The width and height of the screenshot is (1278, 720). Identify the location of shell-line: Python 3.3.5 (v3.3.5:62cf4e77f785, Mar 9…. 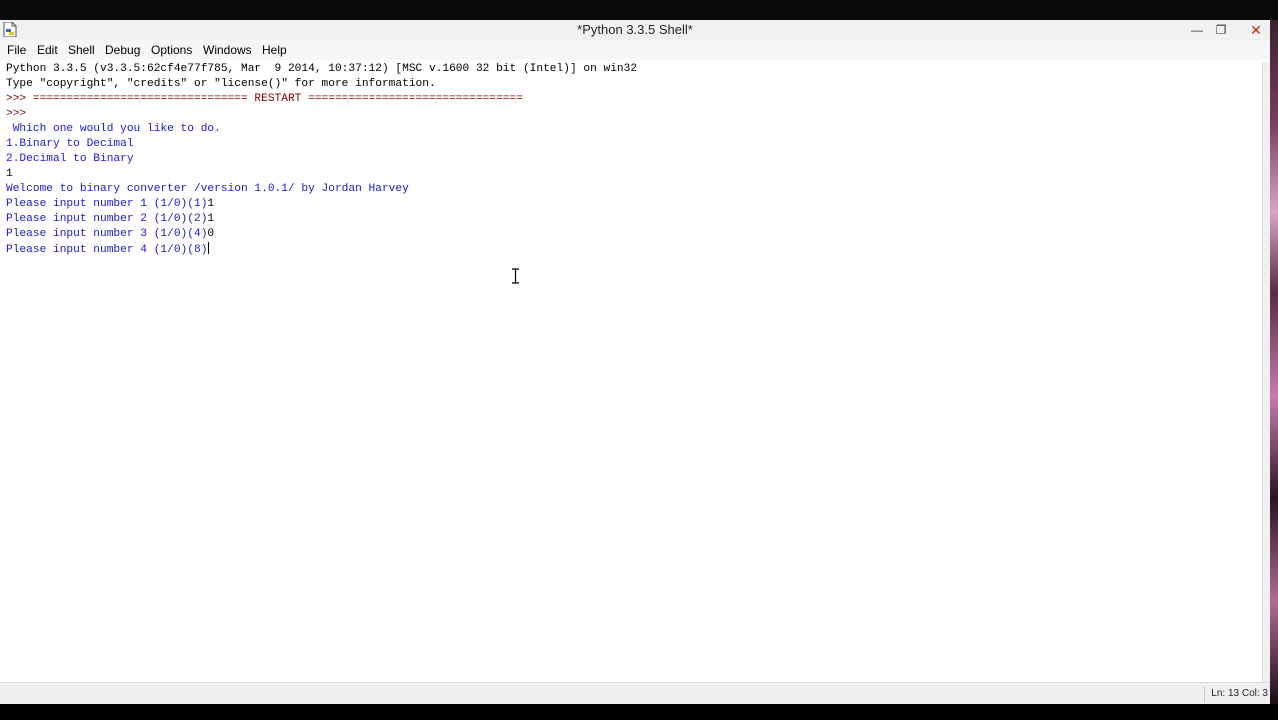
(322, 69).